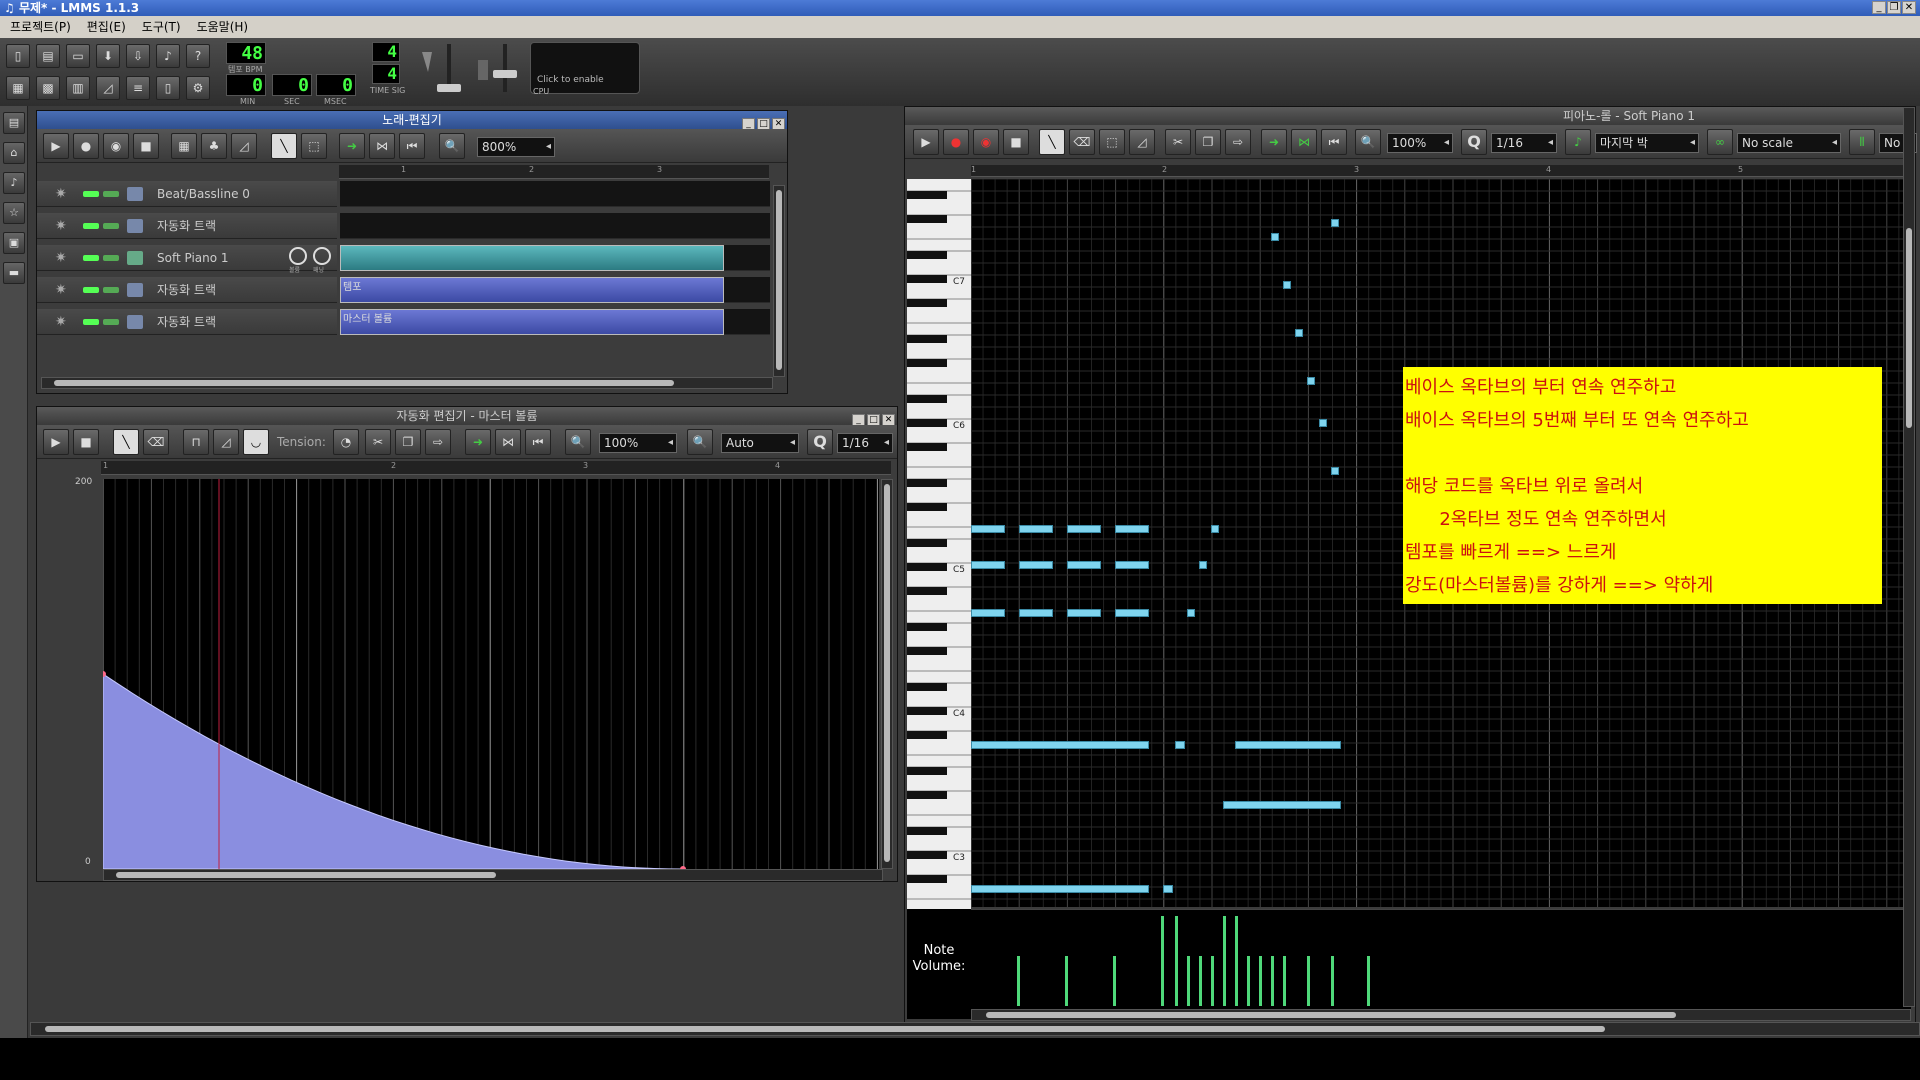  I want to click on my-projects-icon: ⌂, so click(14, 153).